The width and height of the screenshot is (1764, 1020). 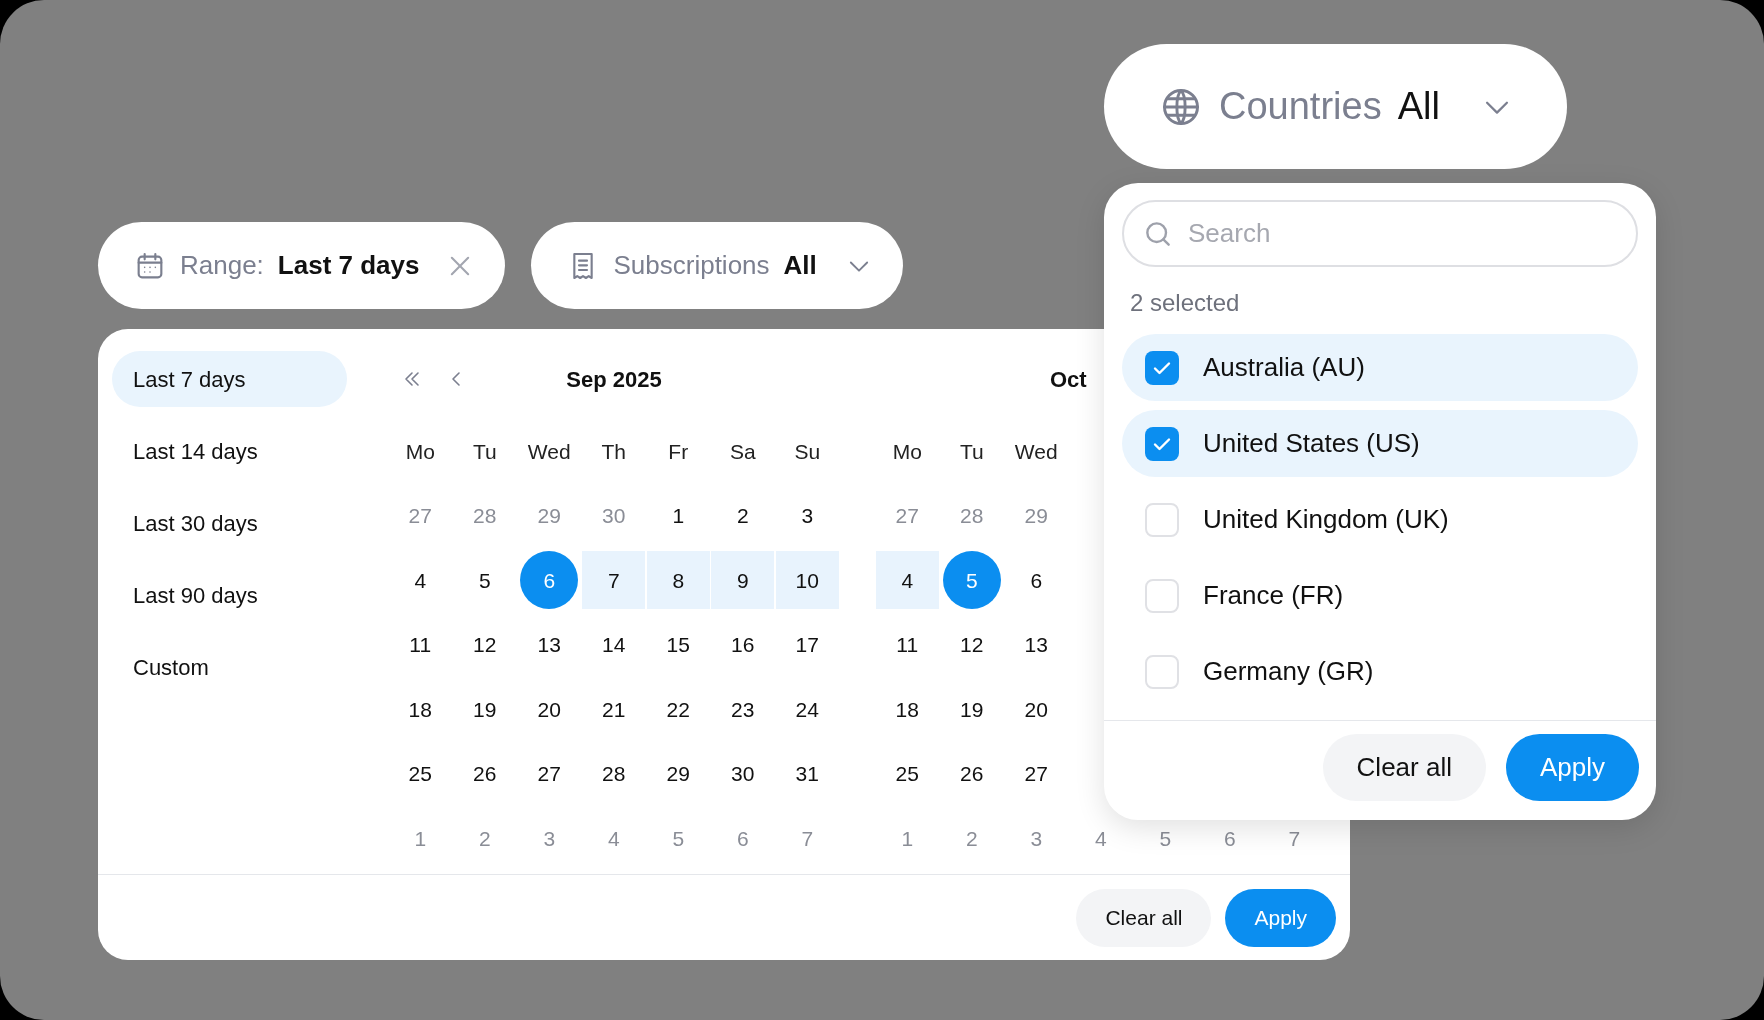 What do you see at coordinates (229, 451) in the screenshot?
I see `preset-option: Last 14 days` at bounding box center [229, 451].